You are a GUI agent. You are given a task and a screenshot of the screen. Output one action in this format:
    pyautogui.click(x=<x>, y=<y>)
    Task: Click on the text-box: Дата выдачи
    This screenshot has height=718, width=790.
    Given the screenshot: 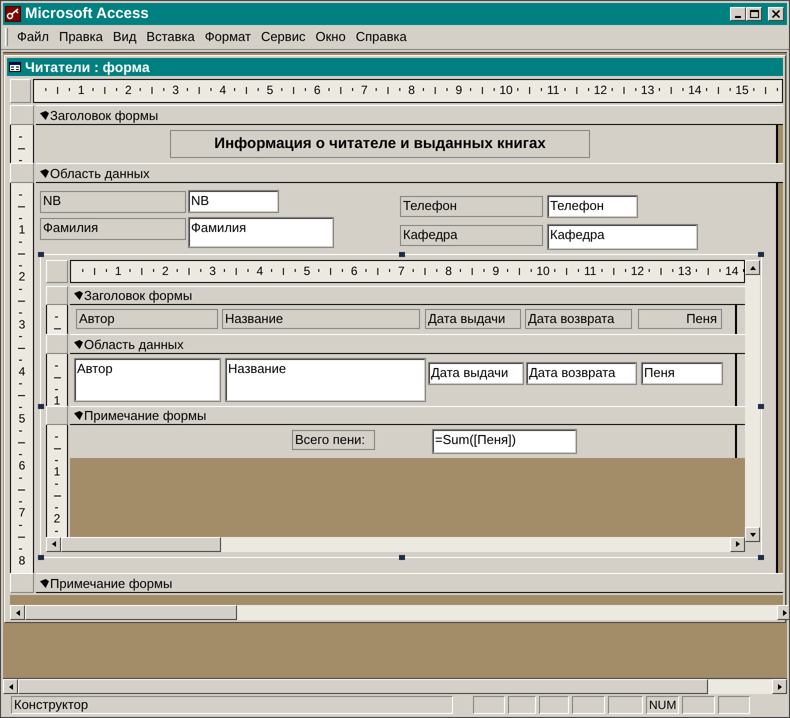 What is the action you would take?
    pyautogui.click(x=476, y=373)
    